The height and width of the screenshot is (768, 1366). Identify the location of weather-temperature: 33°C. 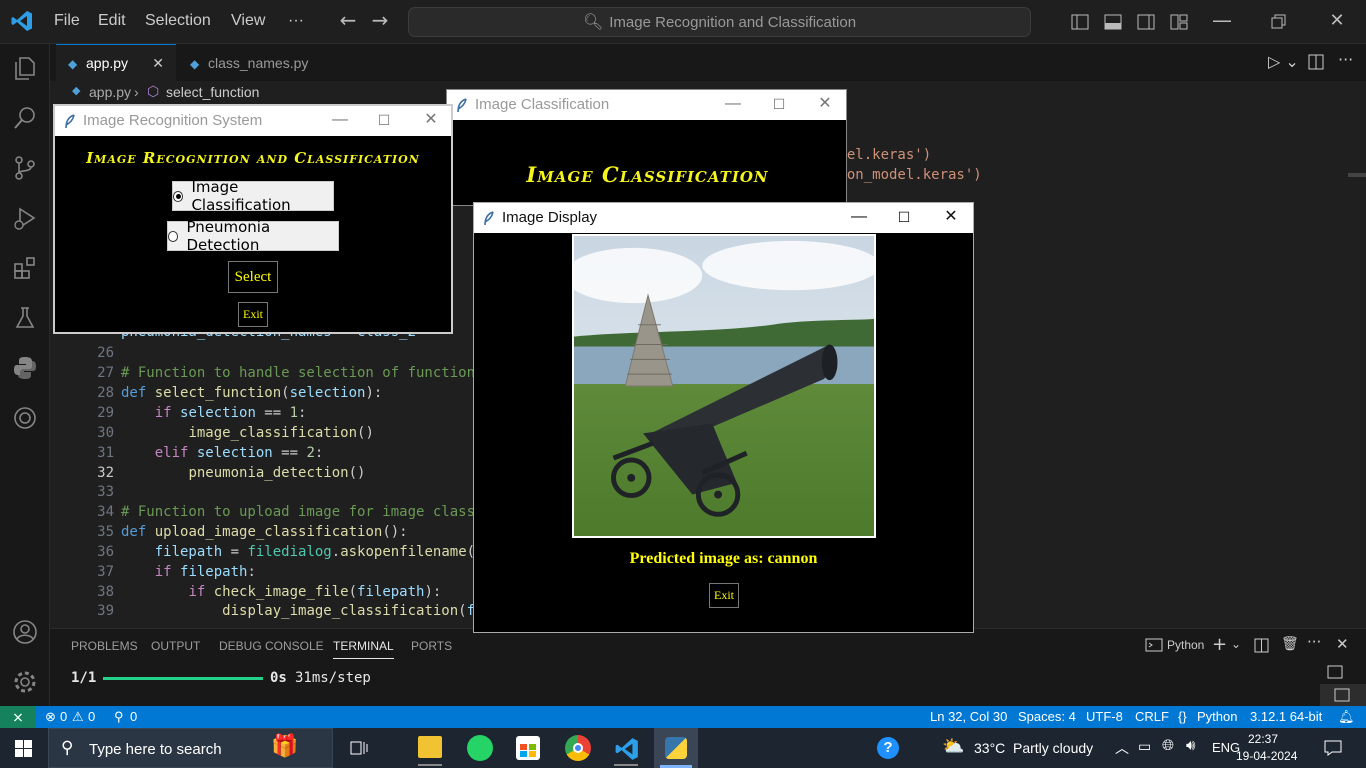
(989, 748).